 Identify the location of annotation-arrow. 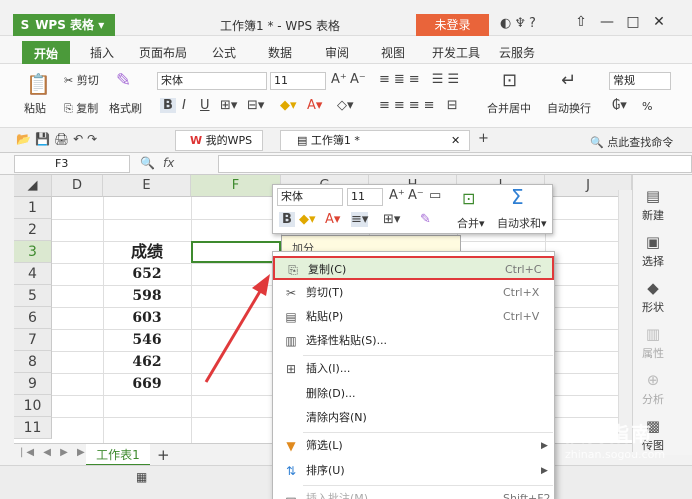
(237, 328).